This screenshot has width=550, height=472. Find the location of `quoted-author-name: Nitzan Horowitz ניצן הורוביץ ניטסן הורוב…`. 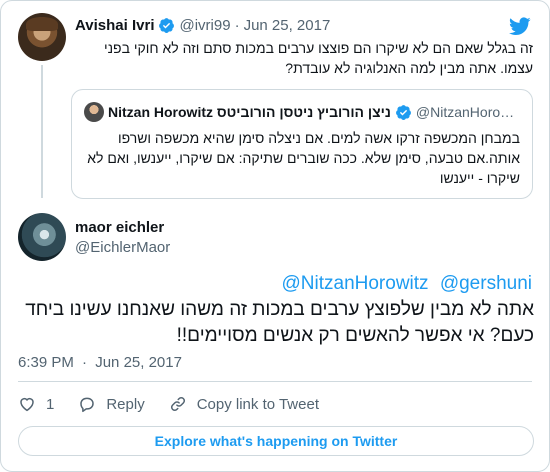

quoted-author-name: Nitzan Horowitz ניצן הורוביץ ניטסן הורוב… is located at coordinates (249, 112).